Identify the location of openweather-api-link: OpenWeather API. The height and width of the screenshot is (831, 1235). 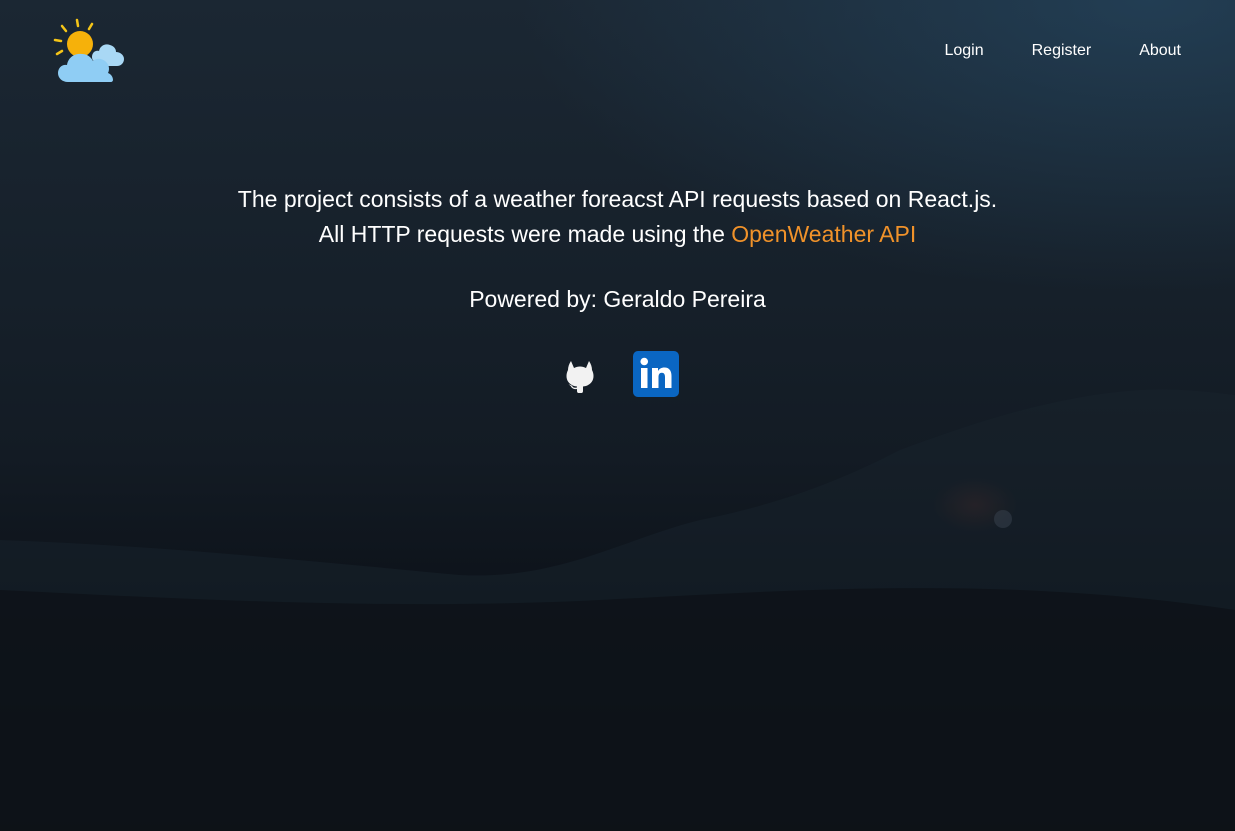
(823, 234).